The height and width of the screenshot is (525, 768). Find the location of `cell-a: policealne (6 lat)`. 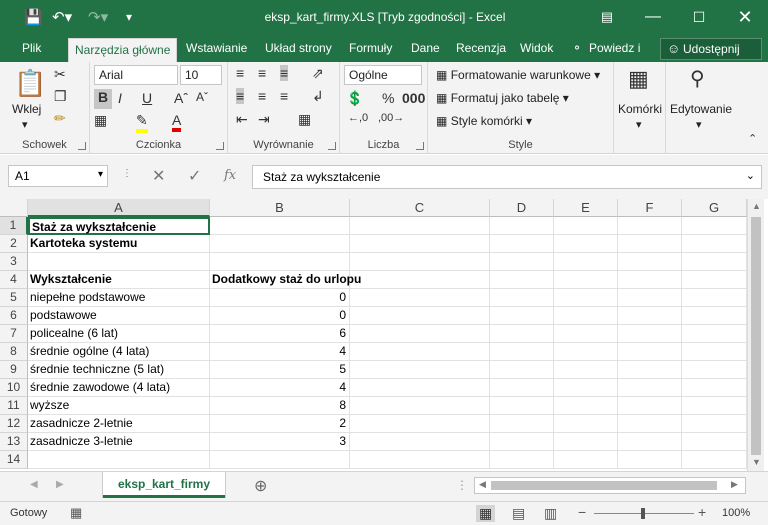

cell-a: policealne (6 lat) is located at coordinates (119, 334).